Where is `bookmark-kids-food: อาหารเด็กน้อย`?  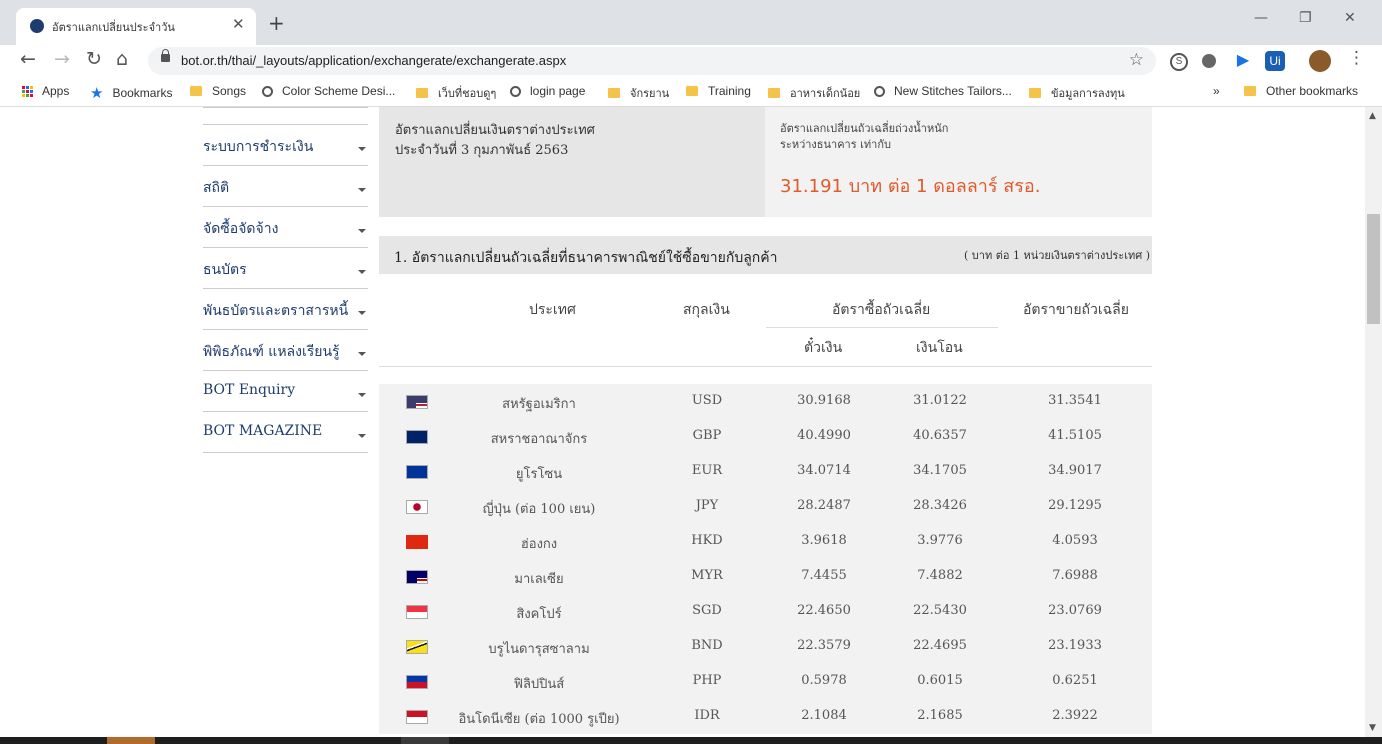 bookmark-kids-food: อาหารเด็กน้อย is located at coordinates (814, 93).